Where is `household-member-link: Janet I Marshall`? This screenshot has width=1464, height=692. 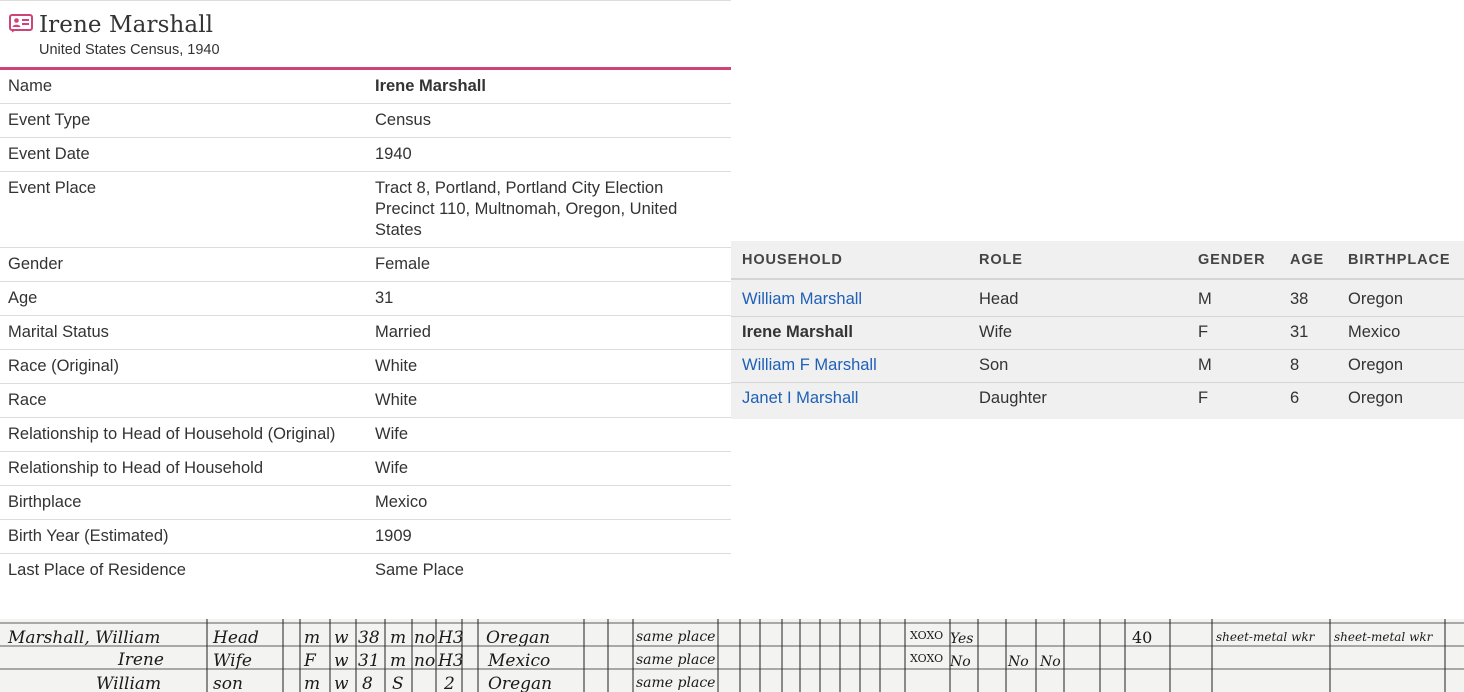
household-member-link: Janet I Marshall is located at coordinates (849, 398).